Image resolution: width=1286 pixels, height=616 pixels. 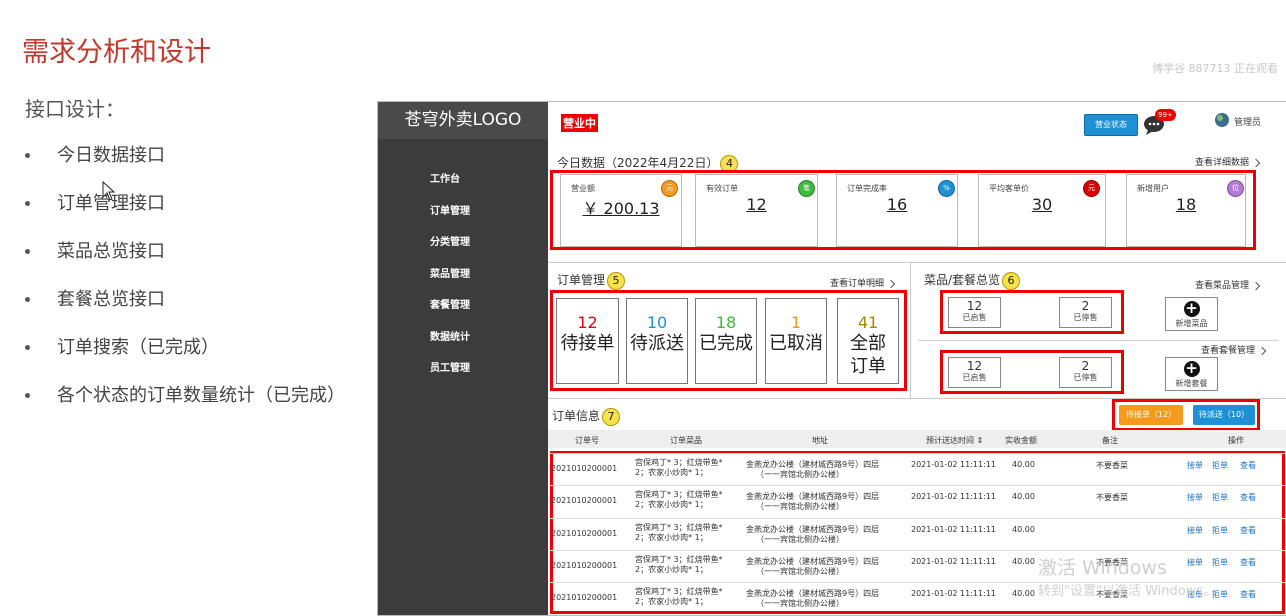 What do you see at coordinates (1236, 440) in the screenshot?
I see `column-header: 操作` at bounding box center [1236, 440].